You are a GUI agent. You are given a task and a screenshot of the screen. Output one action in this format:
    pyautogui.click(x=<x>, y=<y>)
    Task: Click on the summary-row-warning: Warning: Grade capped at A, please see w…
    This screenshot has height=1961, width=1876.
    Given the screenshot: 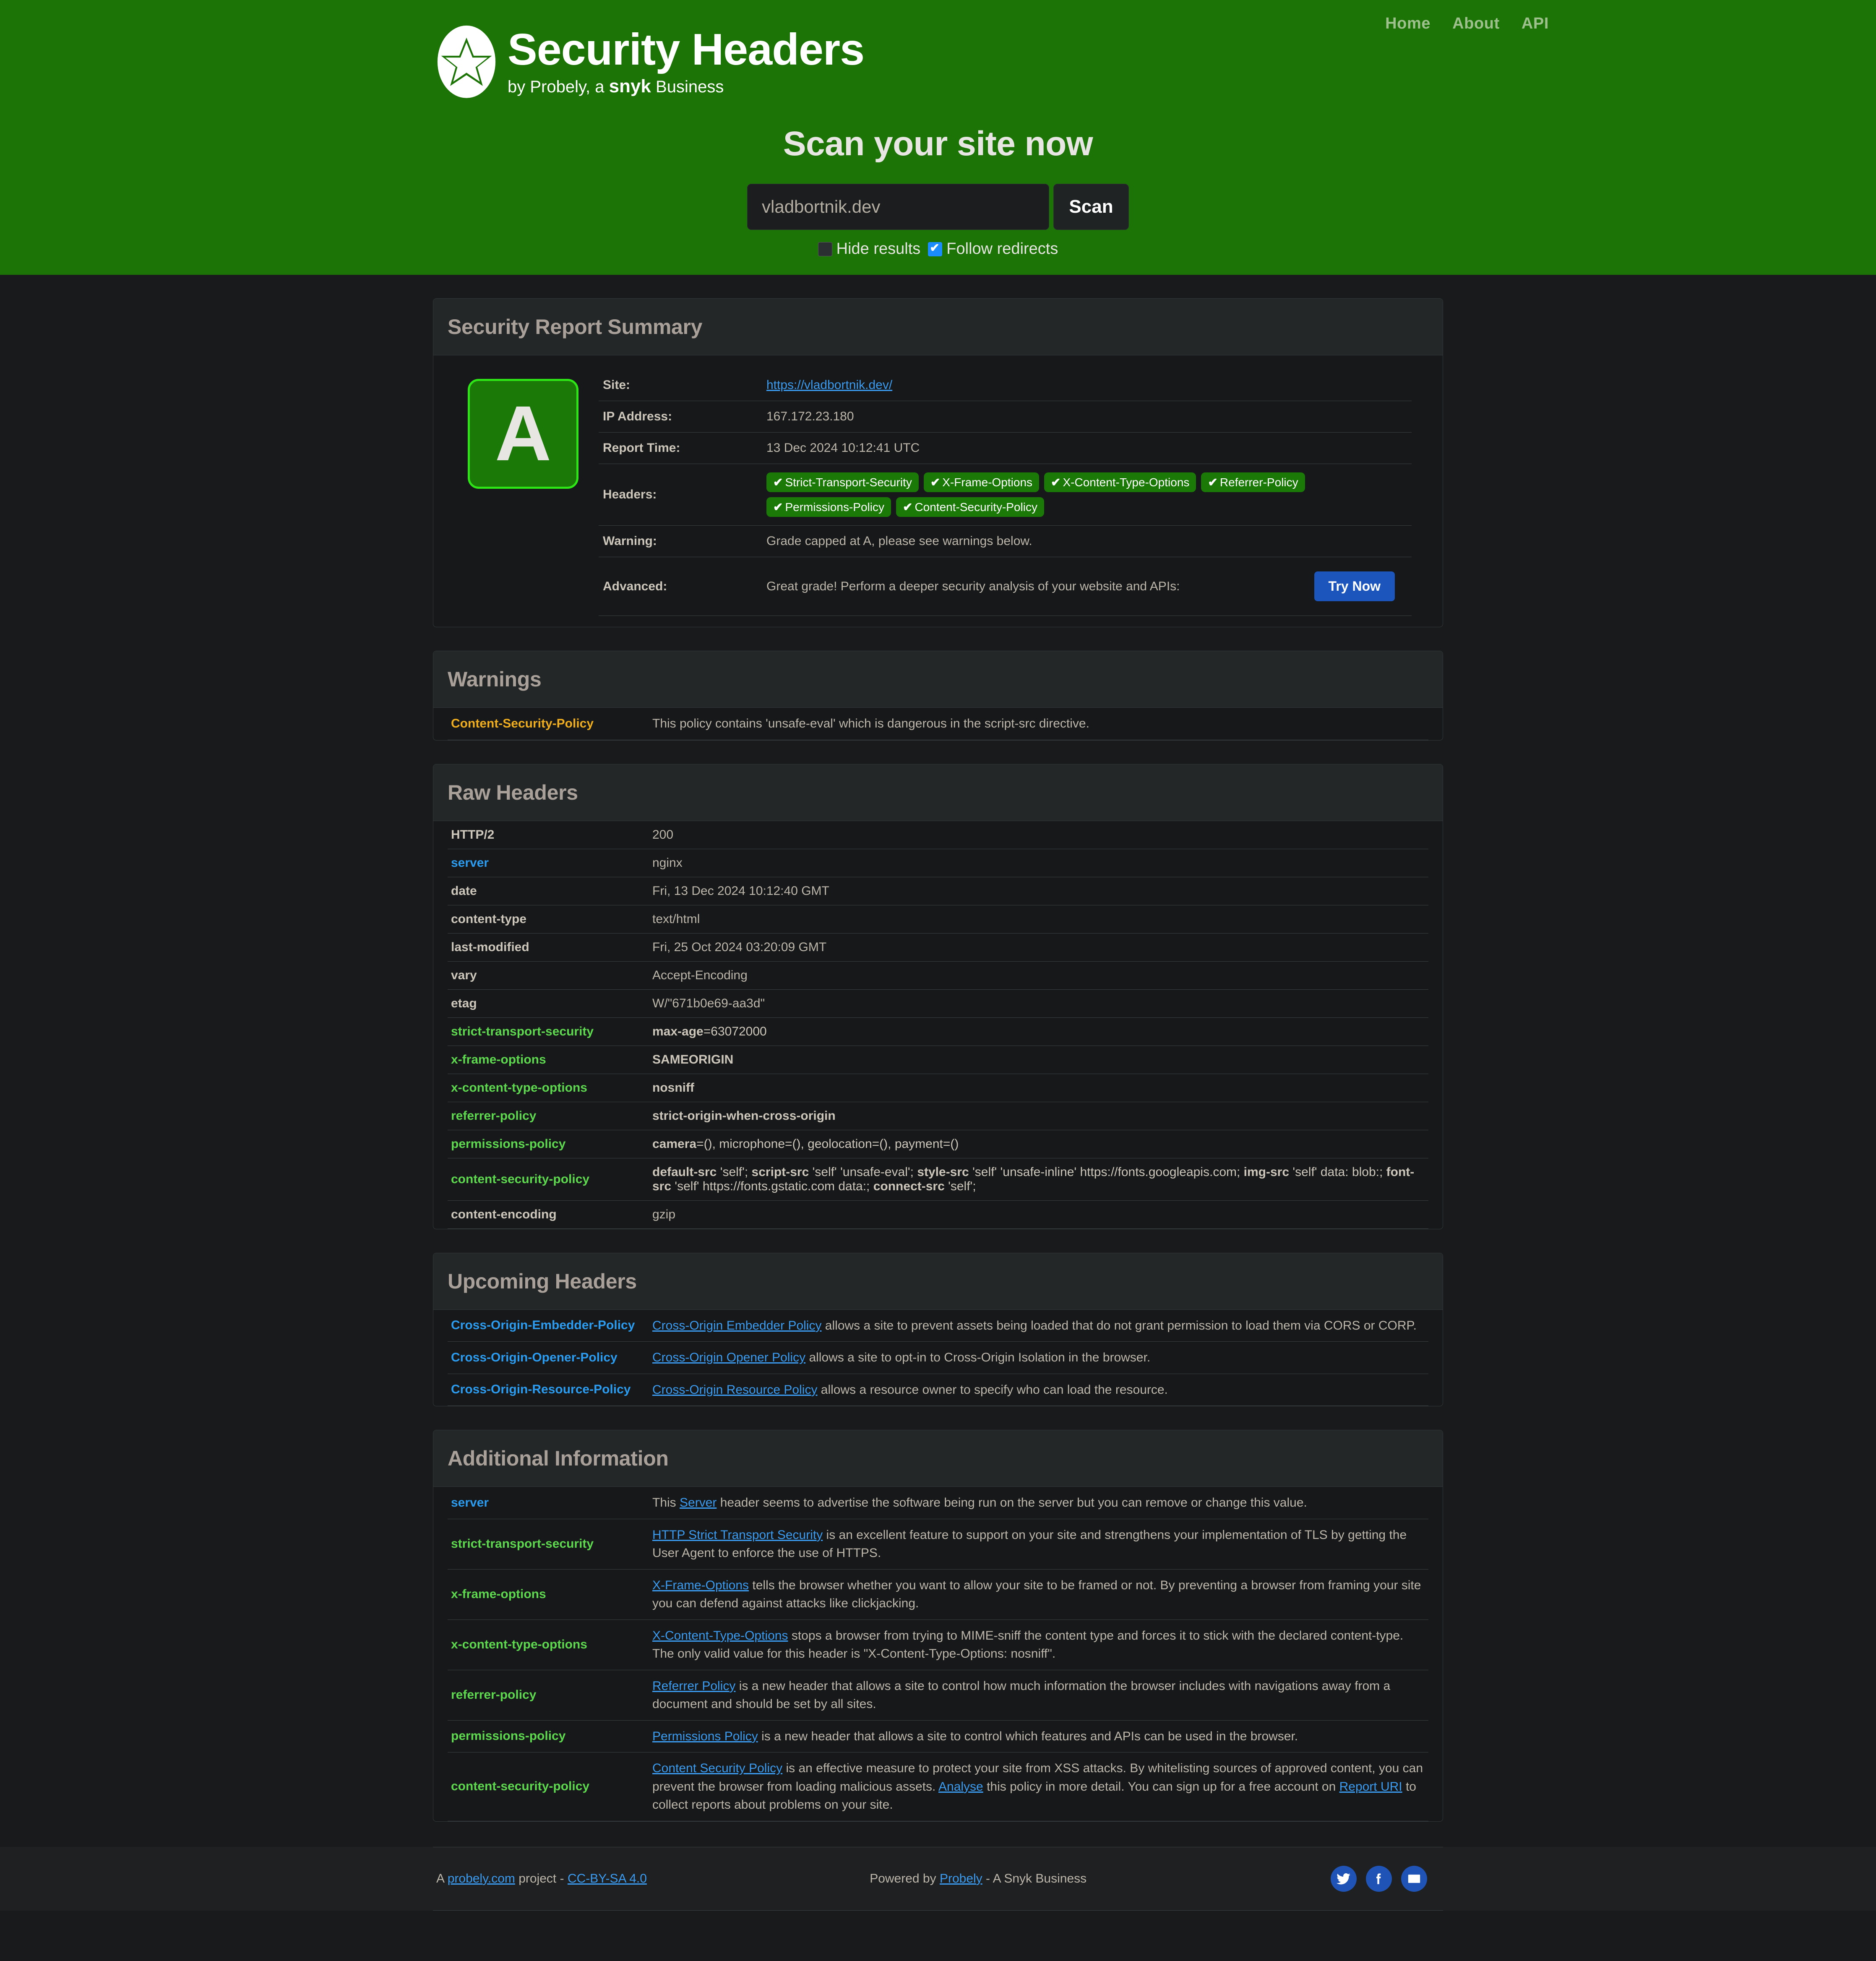 What is the action you would take?
    pyautogui.click(x=1005, y=541)
    